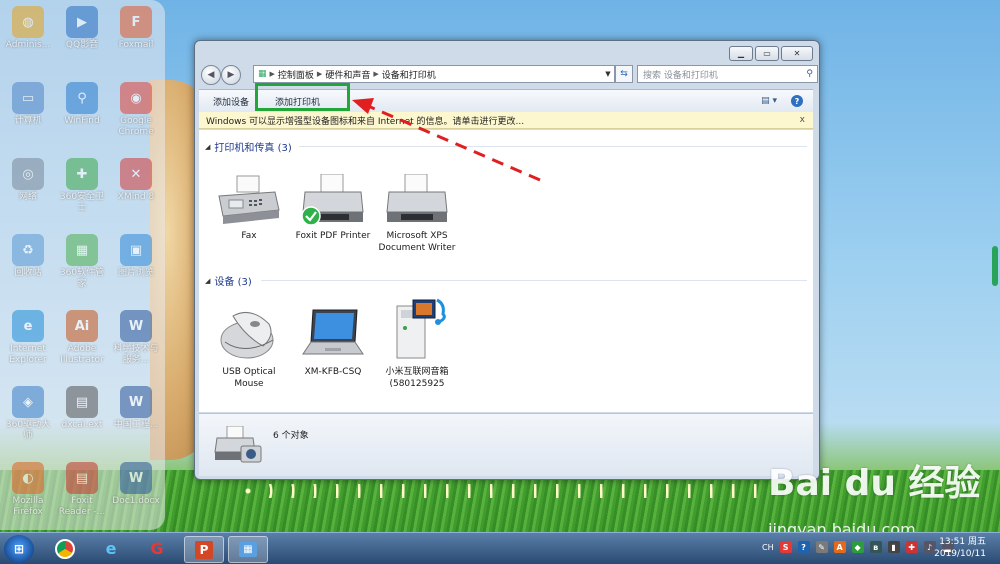 The height and width of the screenshot is (564, 1000). Describe the element at coordinates (893, 547) in the screenshot. I see `tray-device-icon: ▮` at that location.